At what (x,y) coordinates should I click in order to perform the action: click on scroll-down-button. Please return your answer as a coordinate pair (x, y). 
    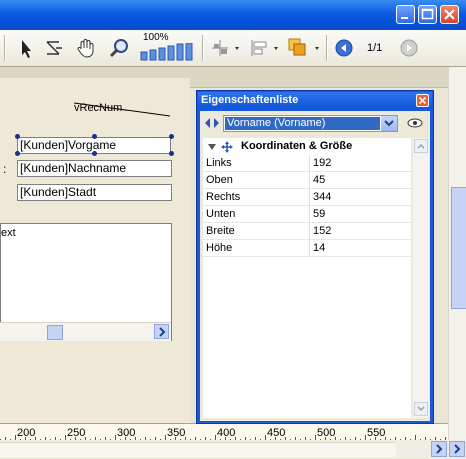
    Looking at the image, I should click on (421, 409).